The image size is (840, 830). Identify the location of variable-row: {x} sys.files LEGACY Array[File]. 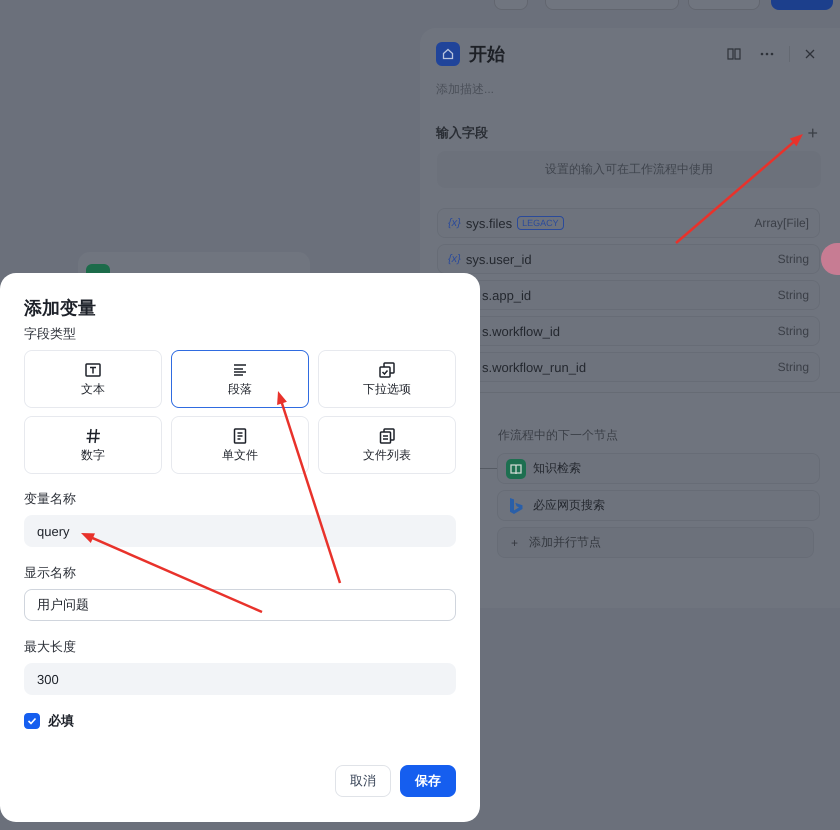
(628, 223).